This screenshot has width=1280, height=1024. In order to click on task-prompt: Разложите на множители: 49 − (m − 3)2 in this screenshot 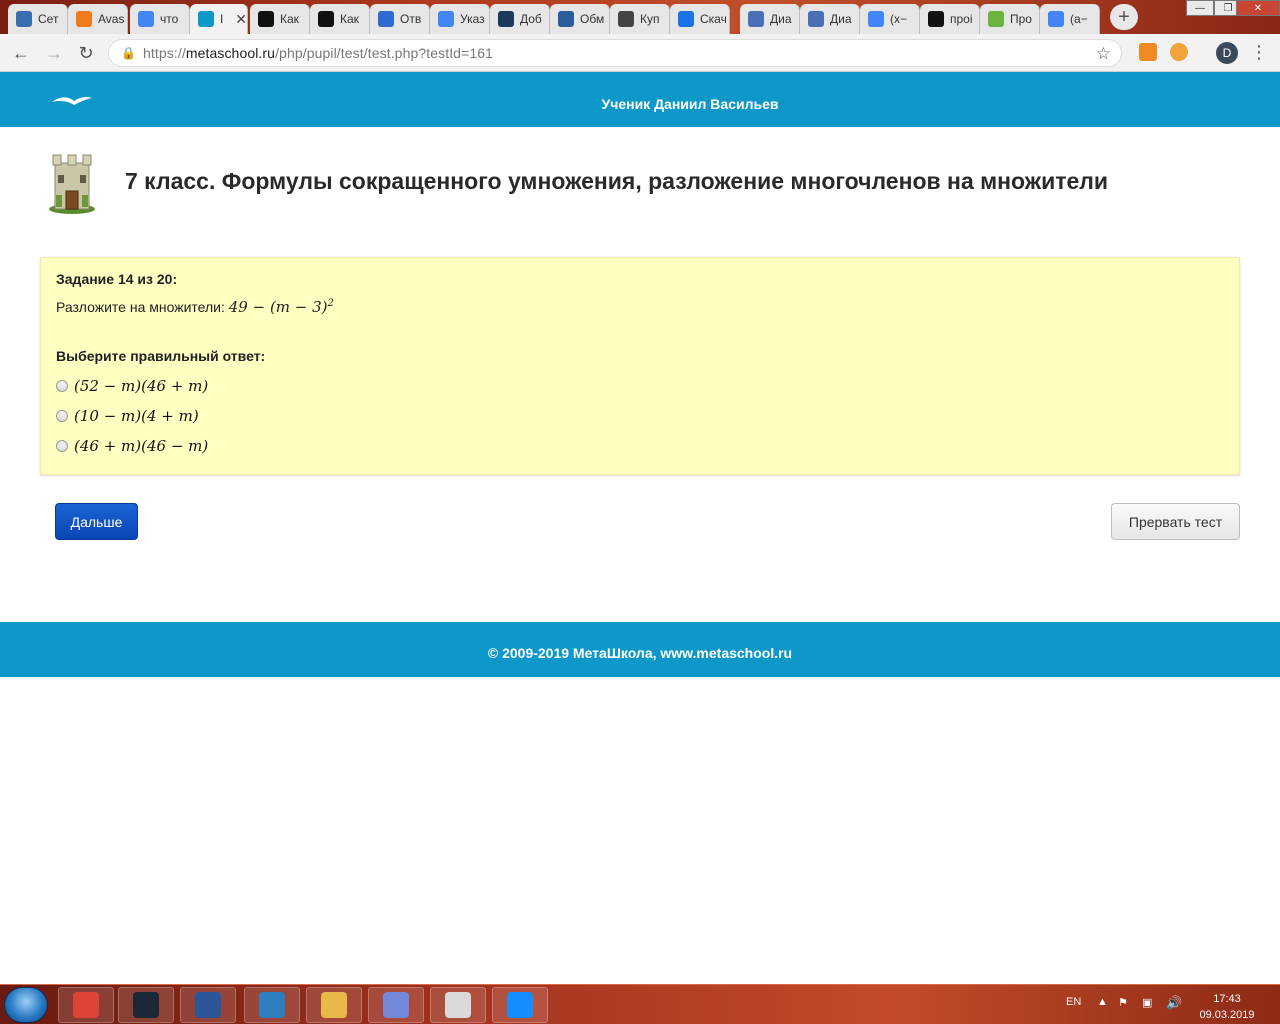, I will do `click(195, 307)`.